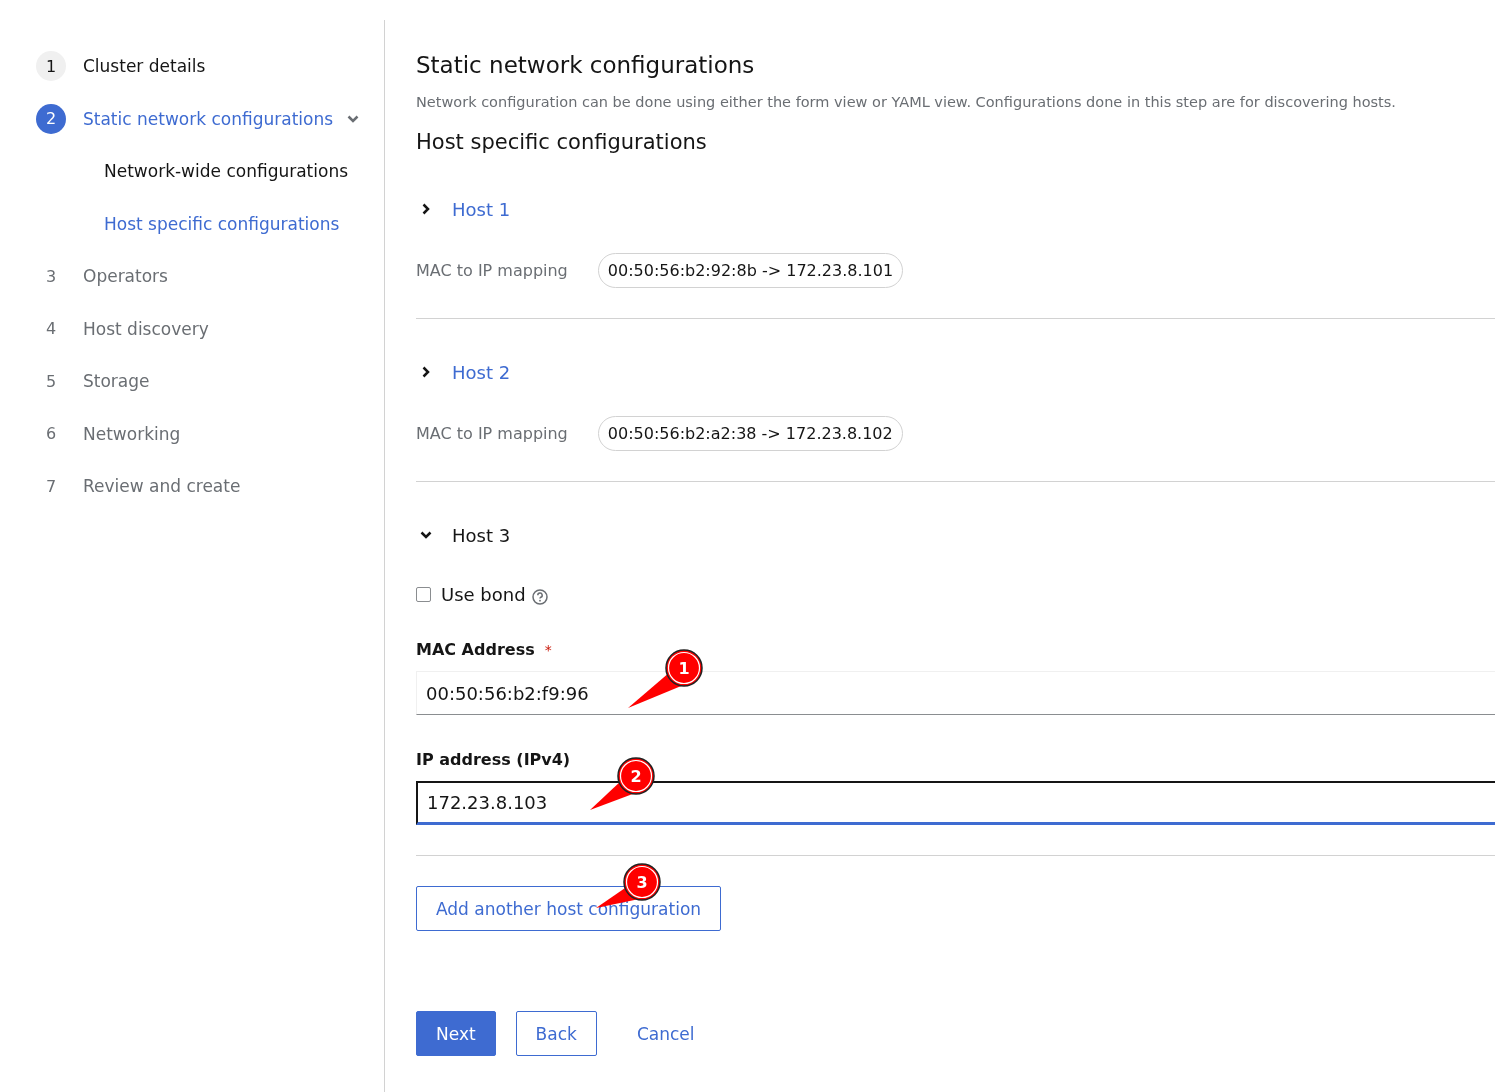 This screenshot has height=1092, width=1495. Describe the element at coordinates (475, 649) in the screenshot. I see `field-label: MAC Address` at that location.